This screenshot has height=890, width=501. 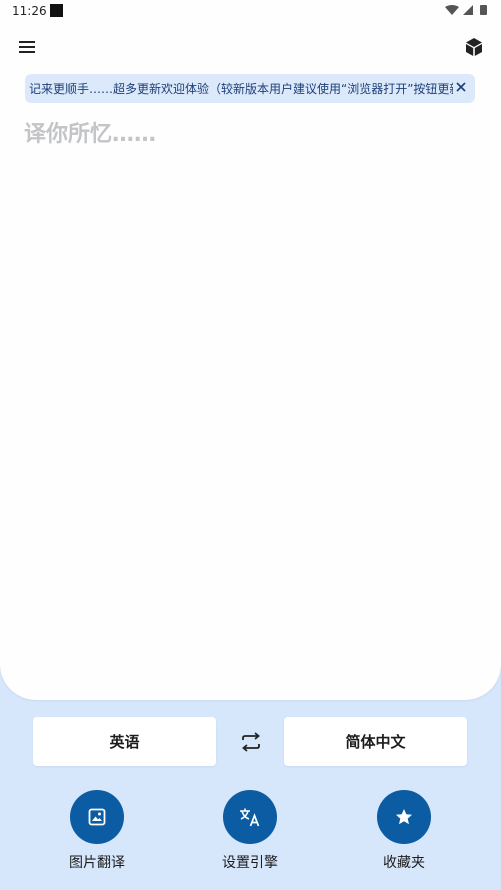 I want to click on target-language-button: 简体中文, so click(x=375, y=741).